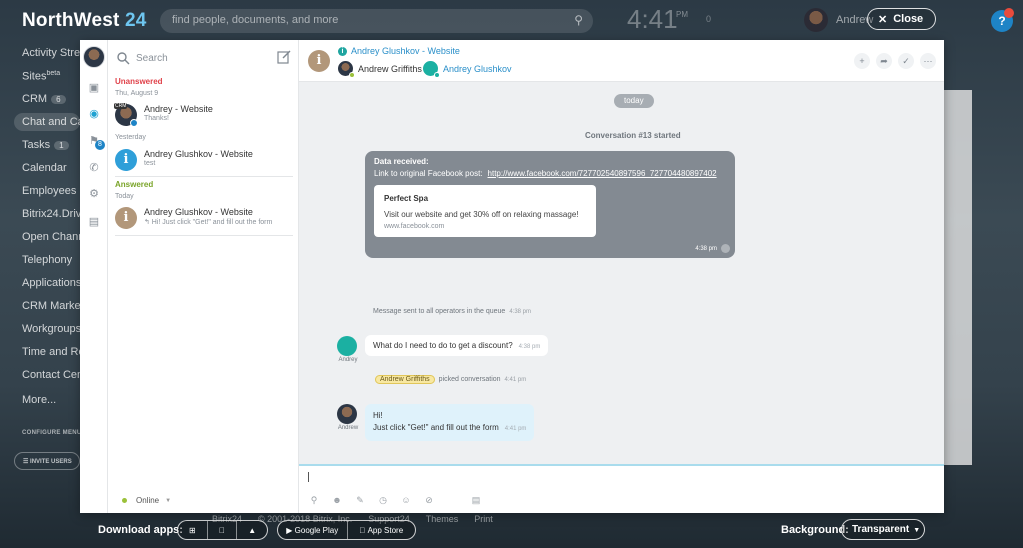  I want to click on windows-icon: ⊞, so click(193, 530).